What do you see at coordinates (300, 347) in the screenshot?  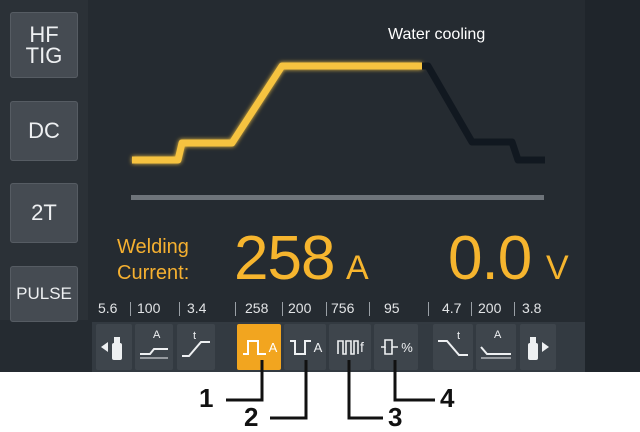 I see `base-current-icon` at bounding box center [300, 347].